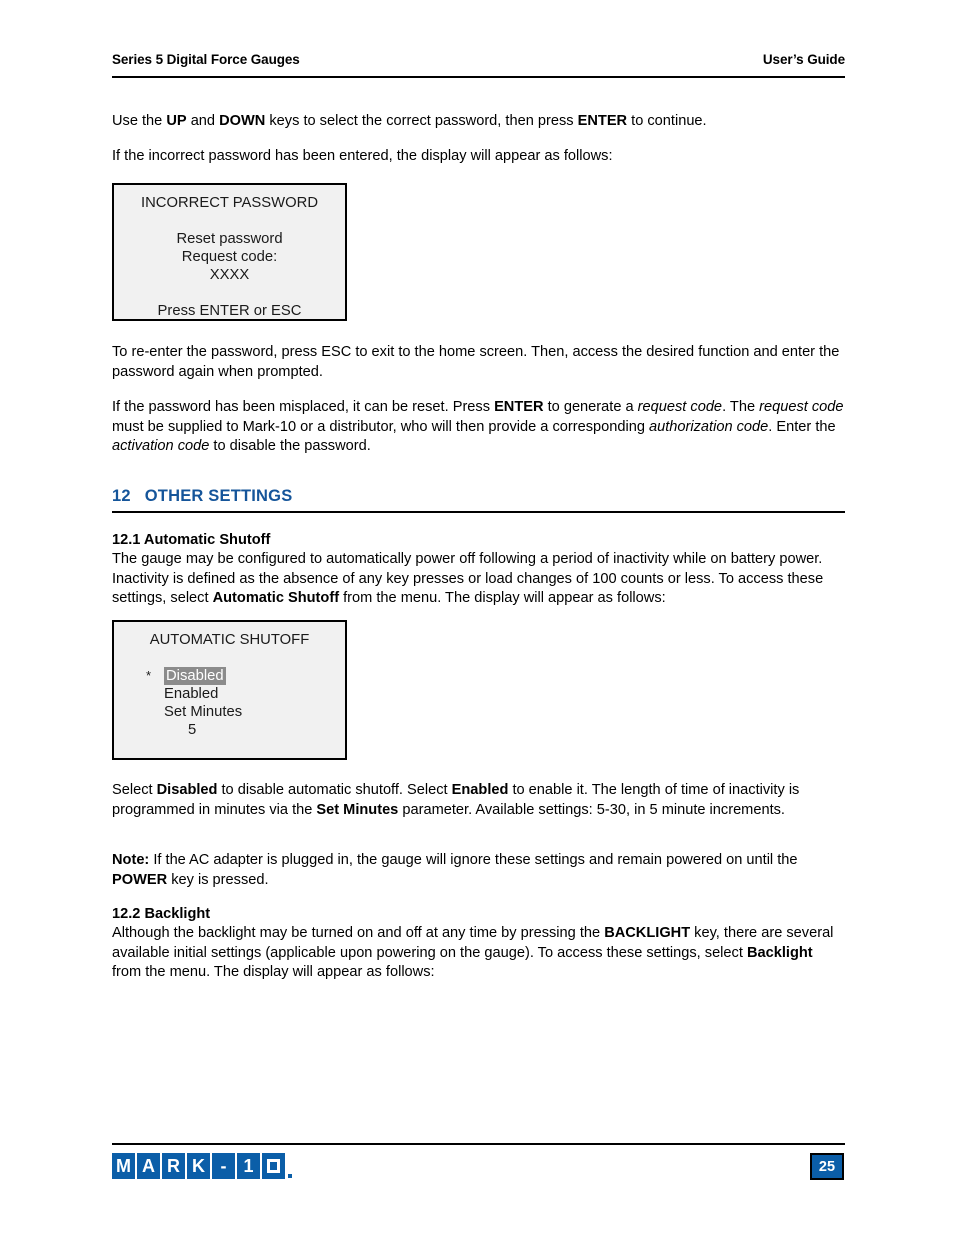 The height and width of the screenshot is (1235, 954). Describe the element at coordinates (290, 1176) in the screenshot. I see `registered-mark-icon` at that location.